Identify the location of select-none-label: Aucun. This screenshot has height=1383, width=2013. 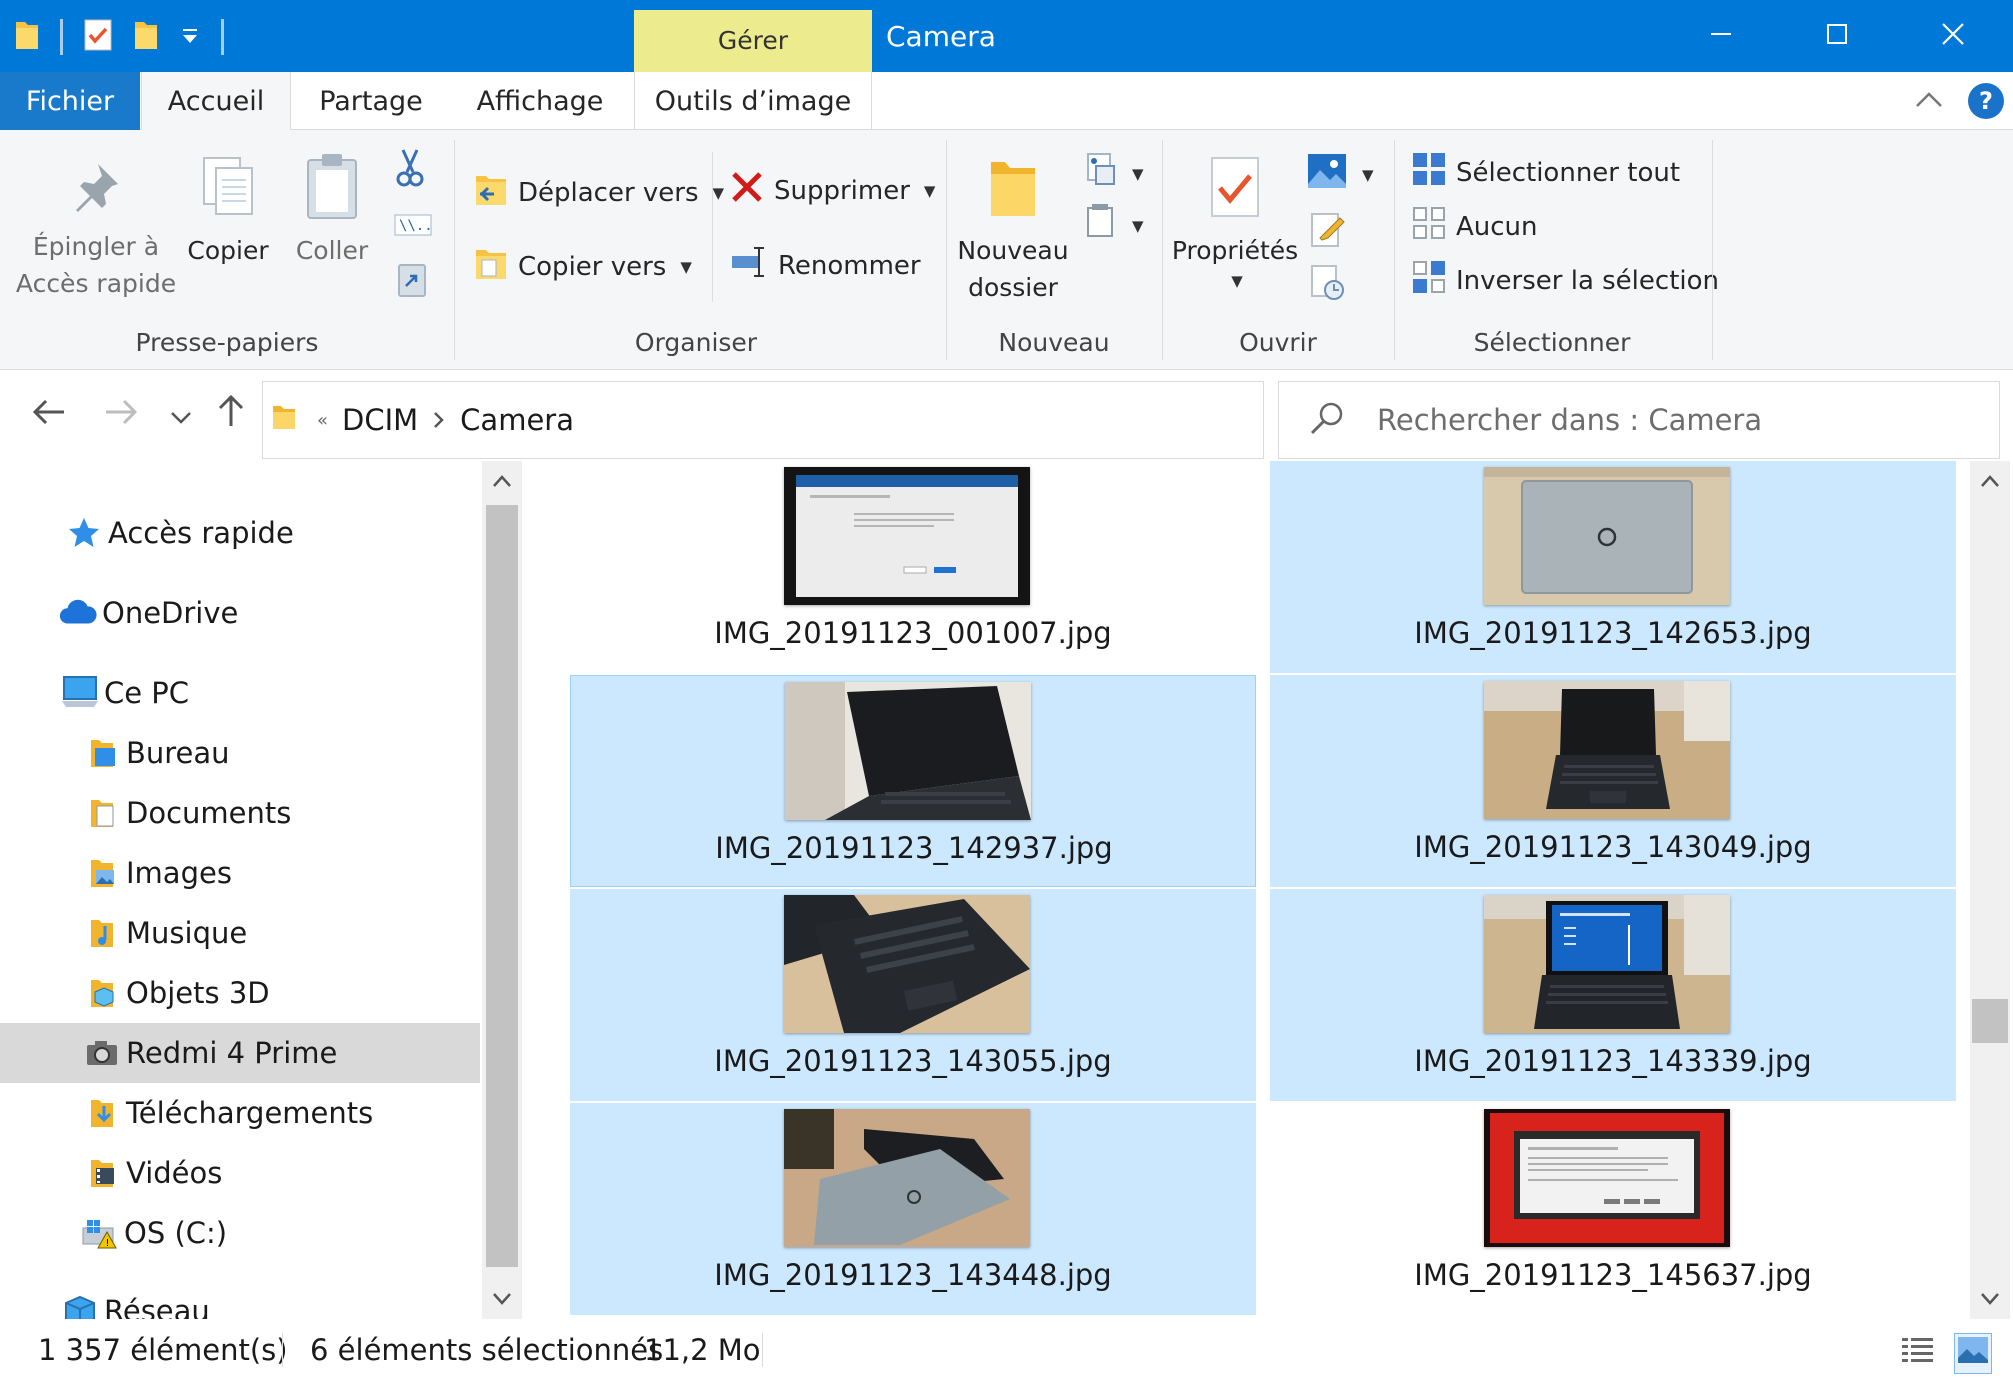
(1497, 226).